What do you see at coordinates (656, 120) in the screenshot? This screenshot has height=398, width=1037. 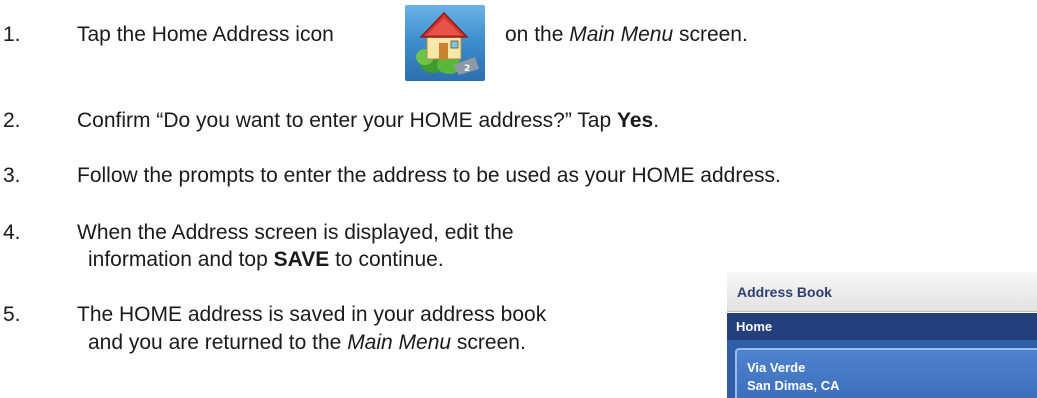 I see `step-text-part: .` at bounding box center [656, 120].